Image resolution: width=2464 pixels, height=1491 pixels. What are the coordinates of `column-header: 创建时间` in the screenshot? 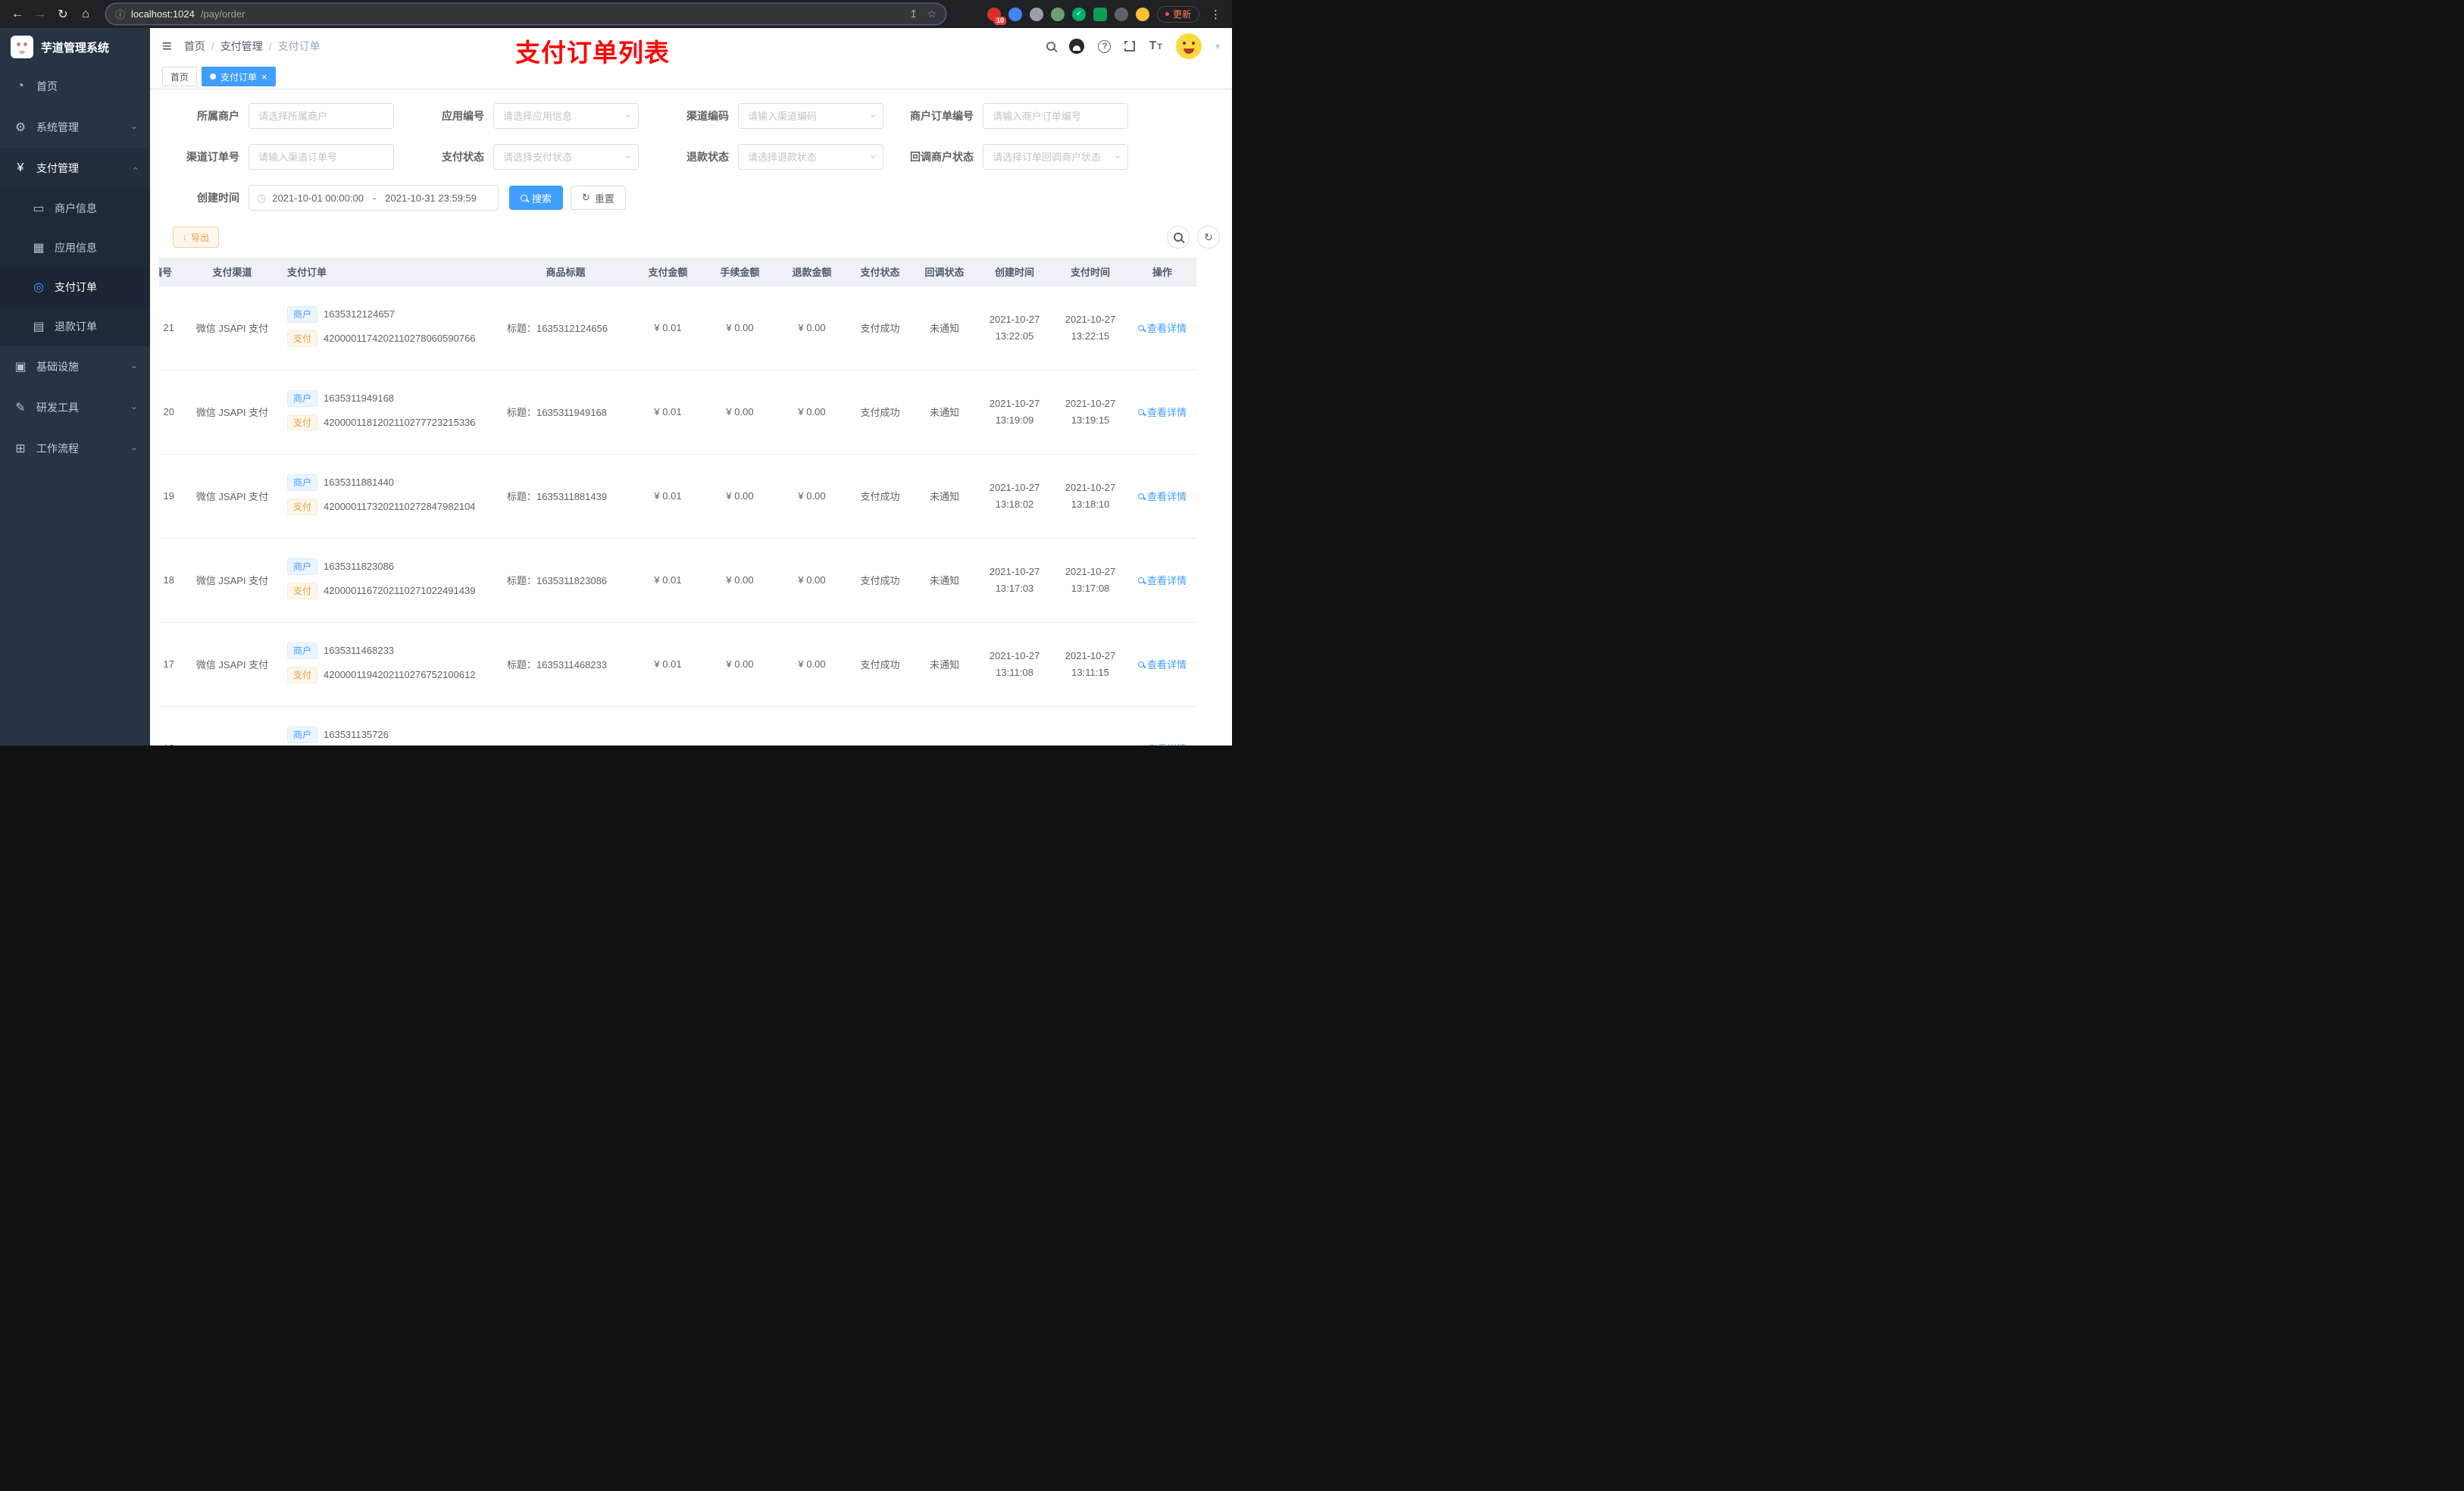 It's located at (1014, 272).